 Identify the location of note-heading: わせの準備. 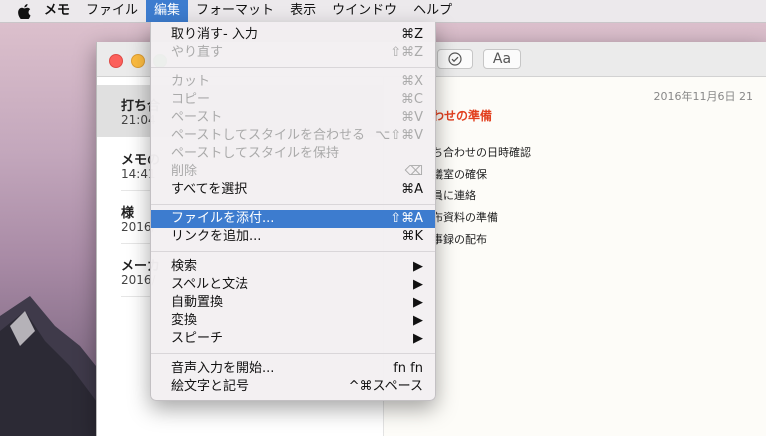
(462, 116).